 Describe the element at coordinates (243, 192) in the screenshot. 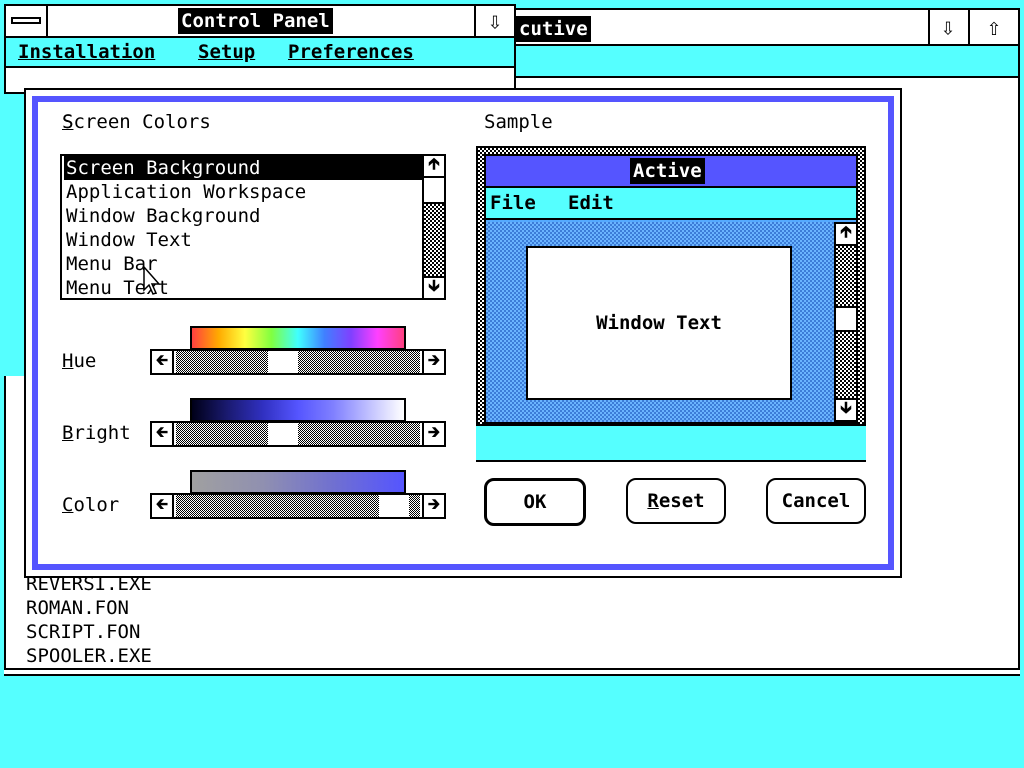

I see `list-item: Application Workspace` at that location.